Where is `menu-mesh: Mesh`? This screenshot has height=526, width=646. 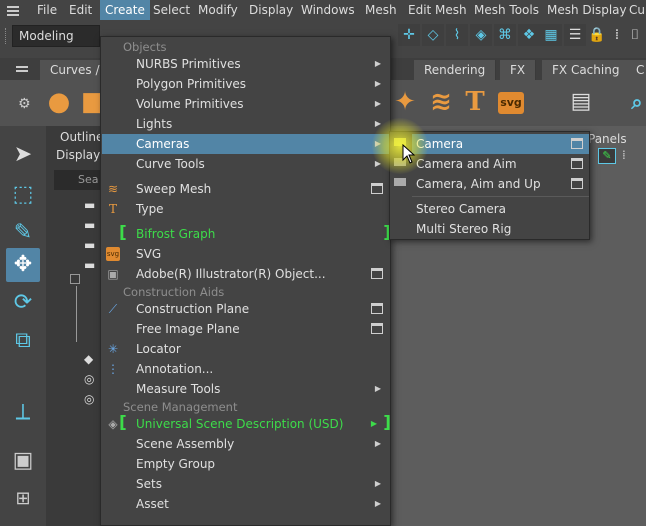
menu-mesh: Mesh is located at coordinates (381, 10).